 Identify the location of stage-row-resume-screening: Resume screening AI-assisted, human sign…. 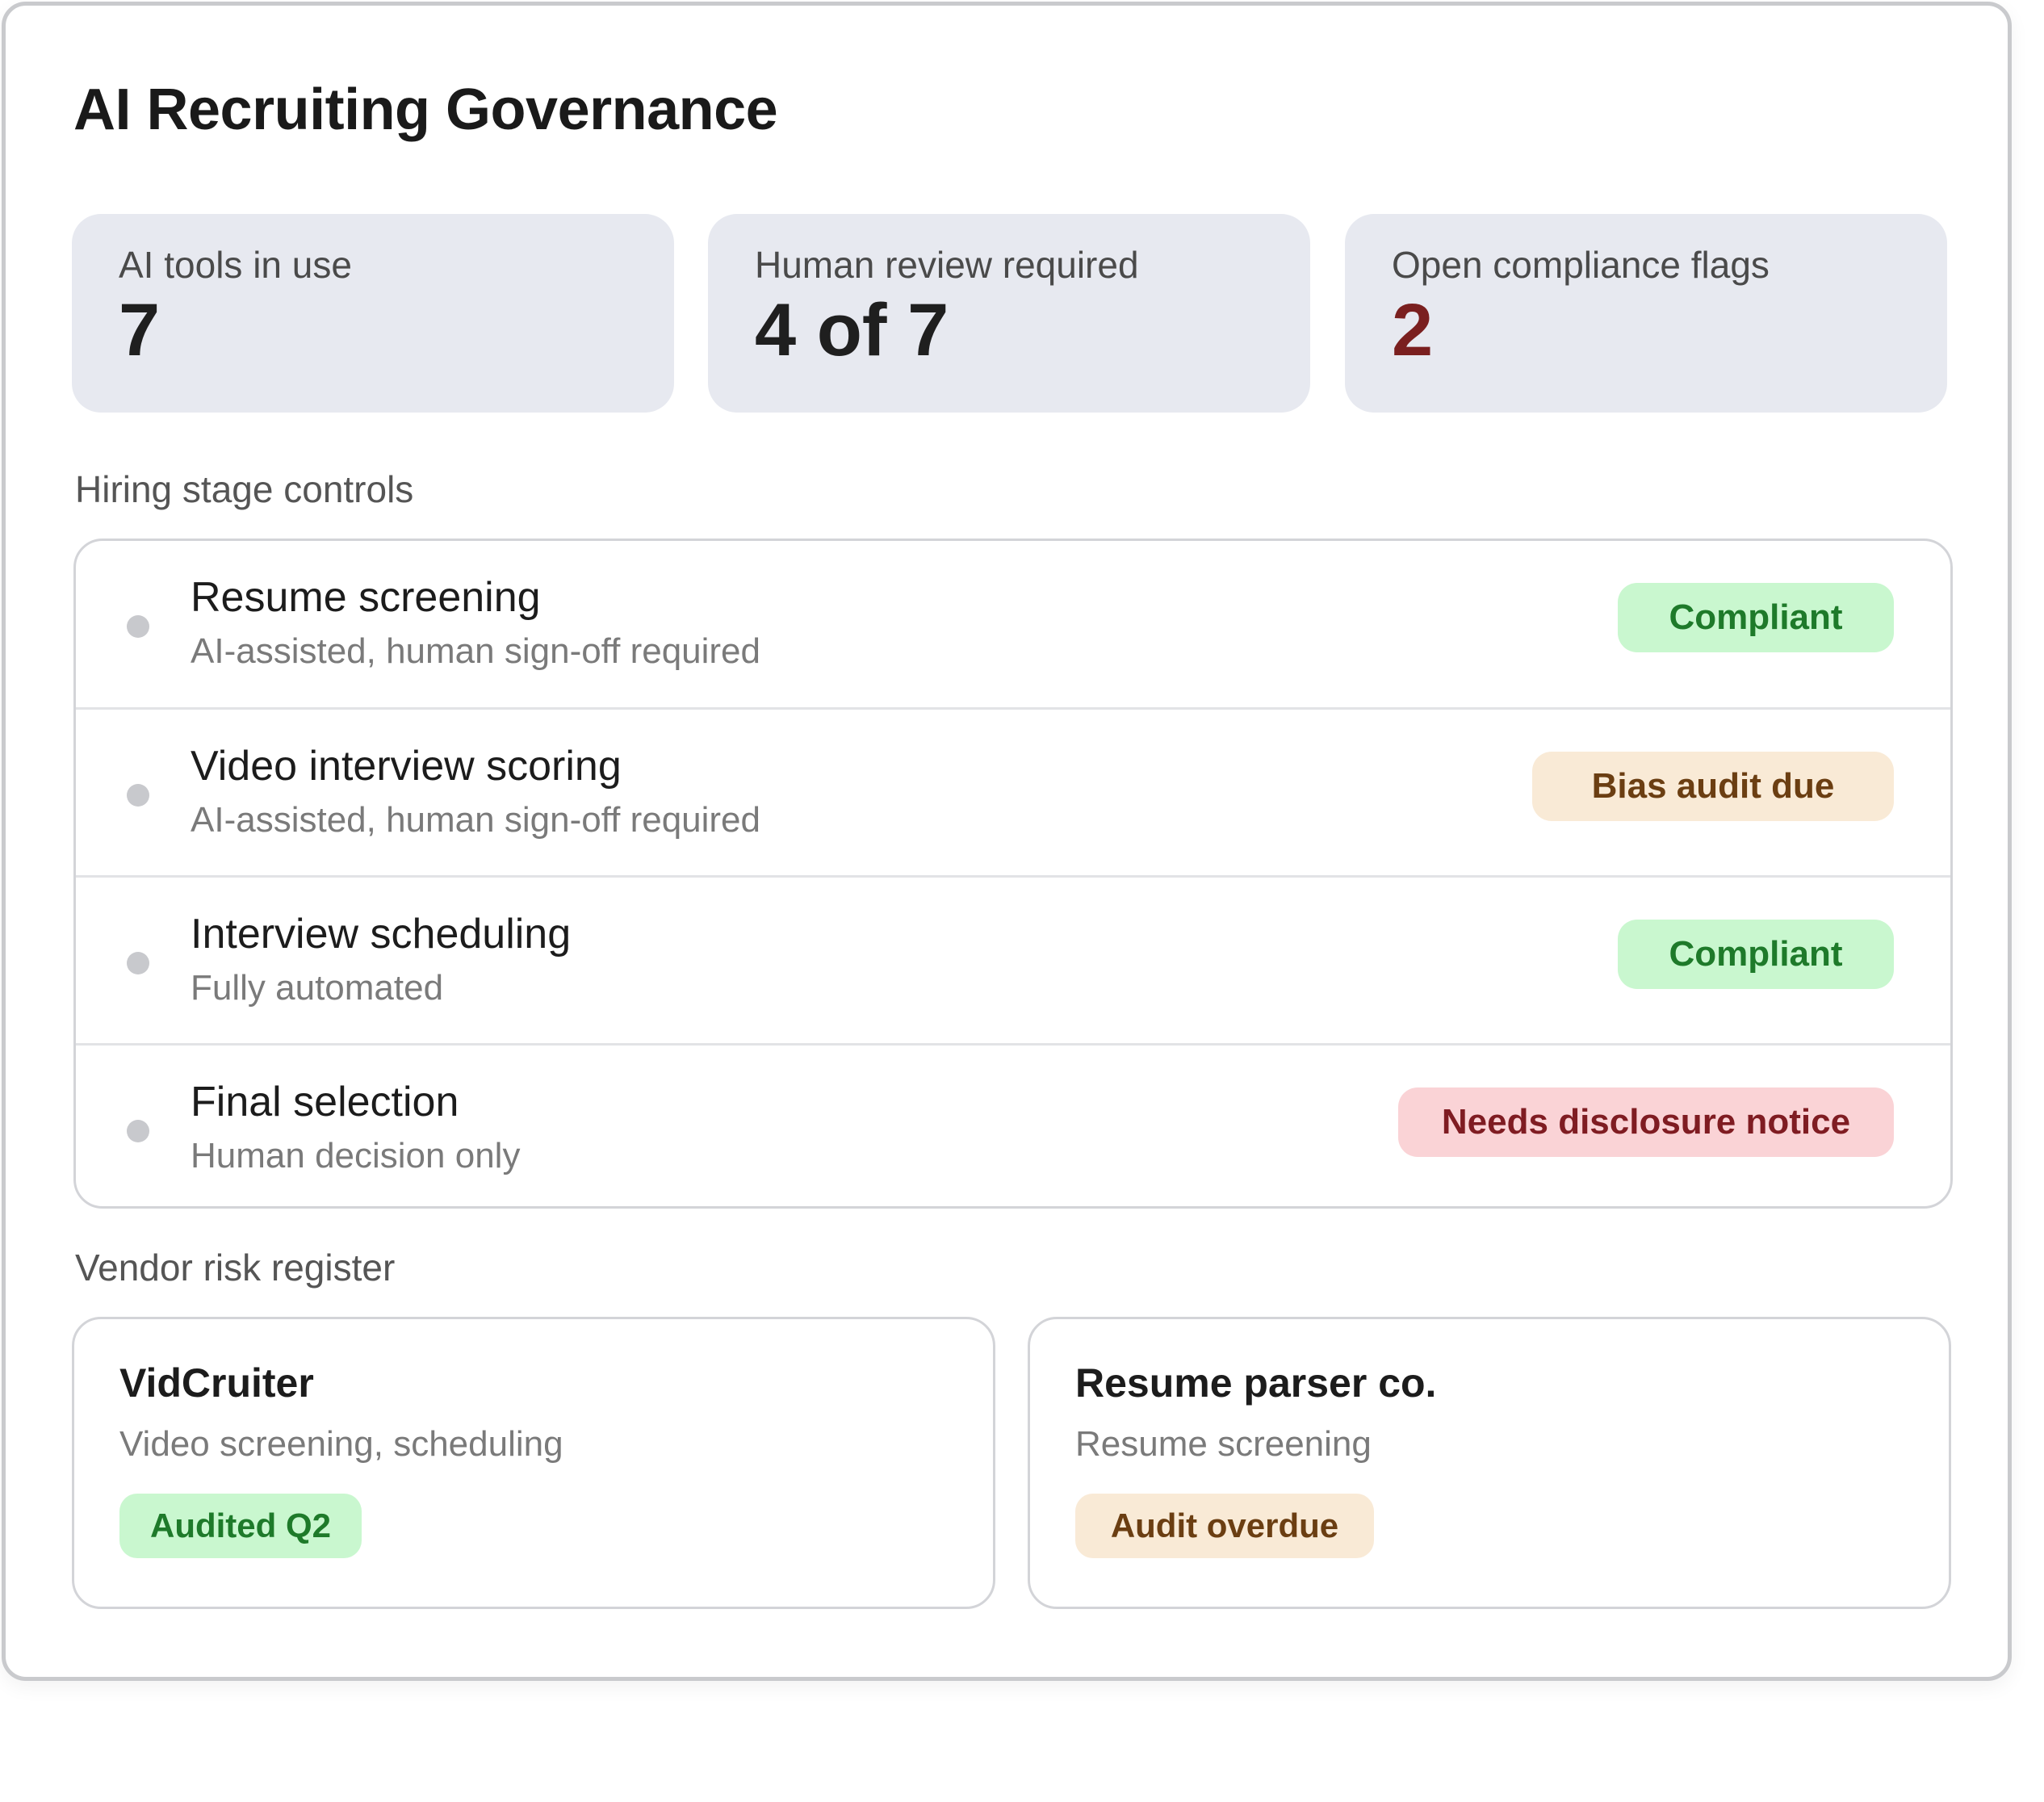
(1013, 624).